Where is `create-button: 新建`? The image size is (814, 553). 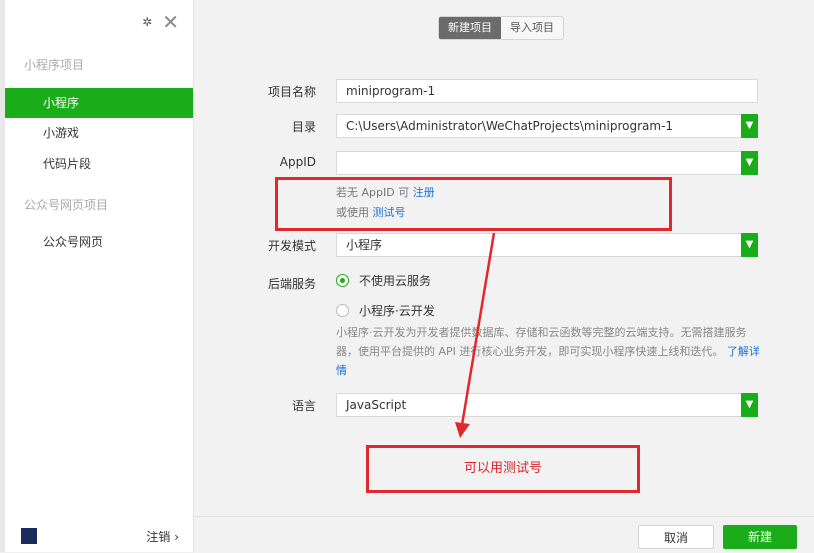
create-button: 新建 is located at coordinates (760, 537).